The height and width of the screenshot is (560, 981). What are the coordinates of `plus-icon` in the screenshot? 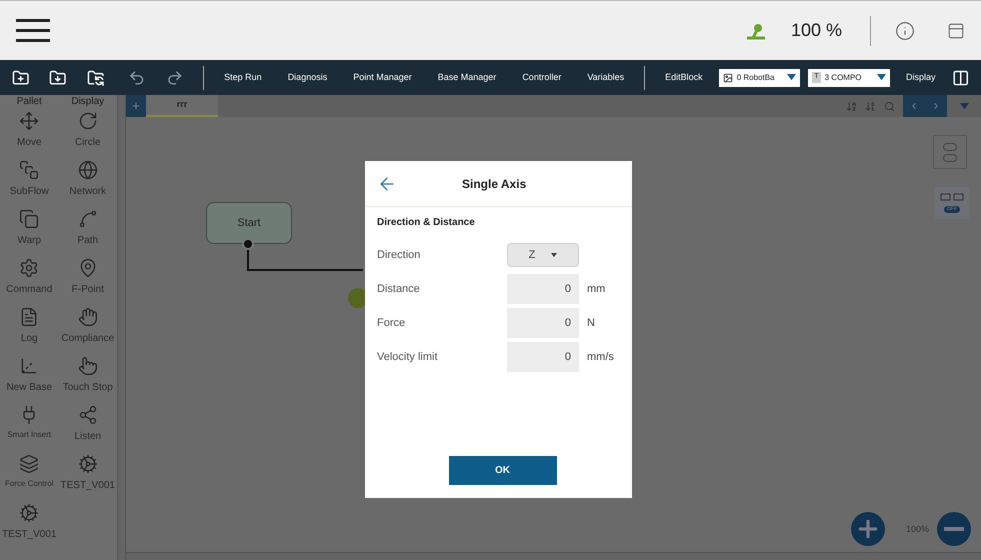 It's located at (136, 106).